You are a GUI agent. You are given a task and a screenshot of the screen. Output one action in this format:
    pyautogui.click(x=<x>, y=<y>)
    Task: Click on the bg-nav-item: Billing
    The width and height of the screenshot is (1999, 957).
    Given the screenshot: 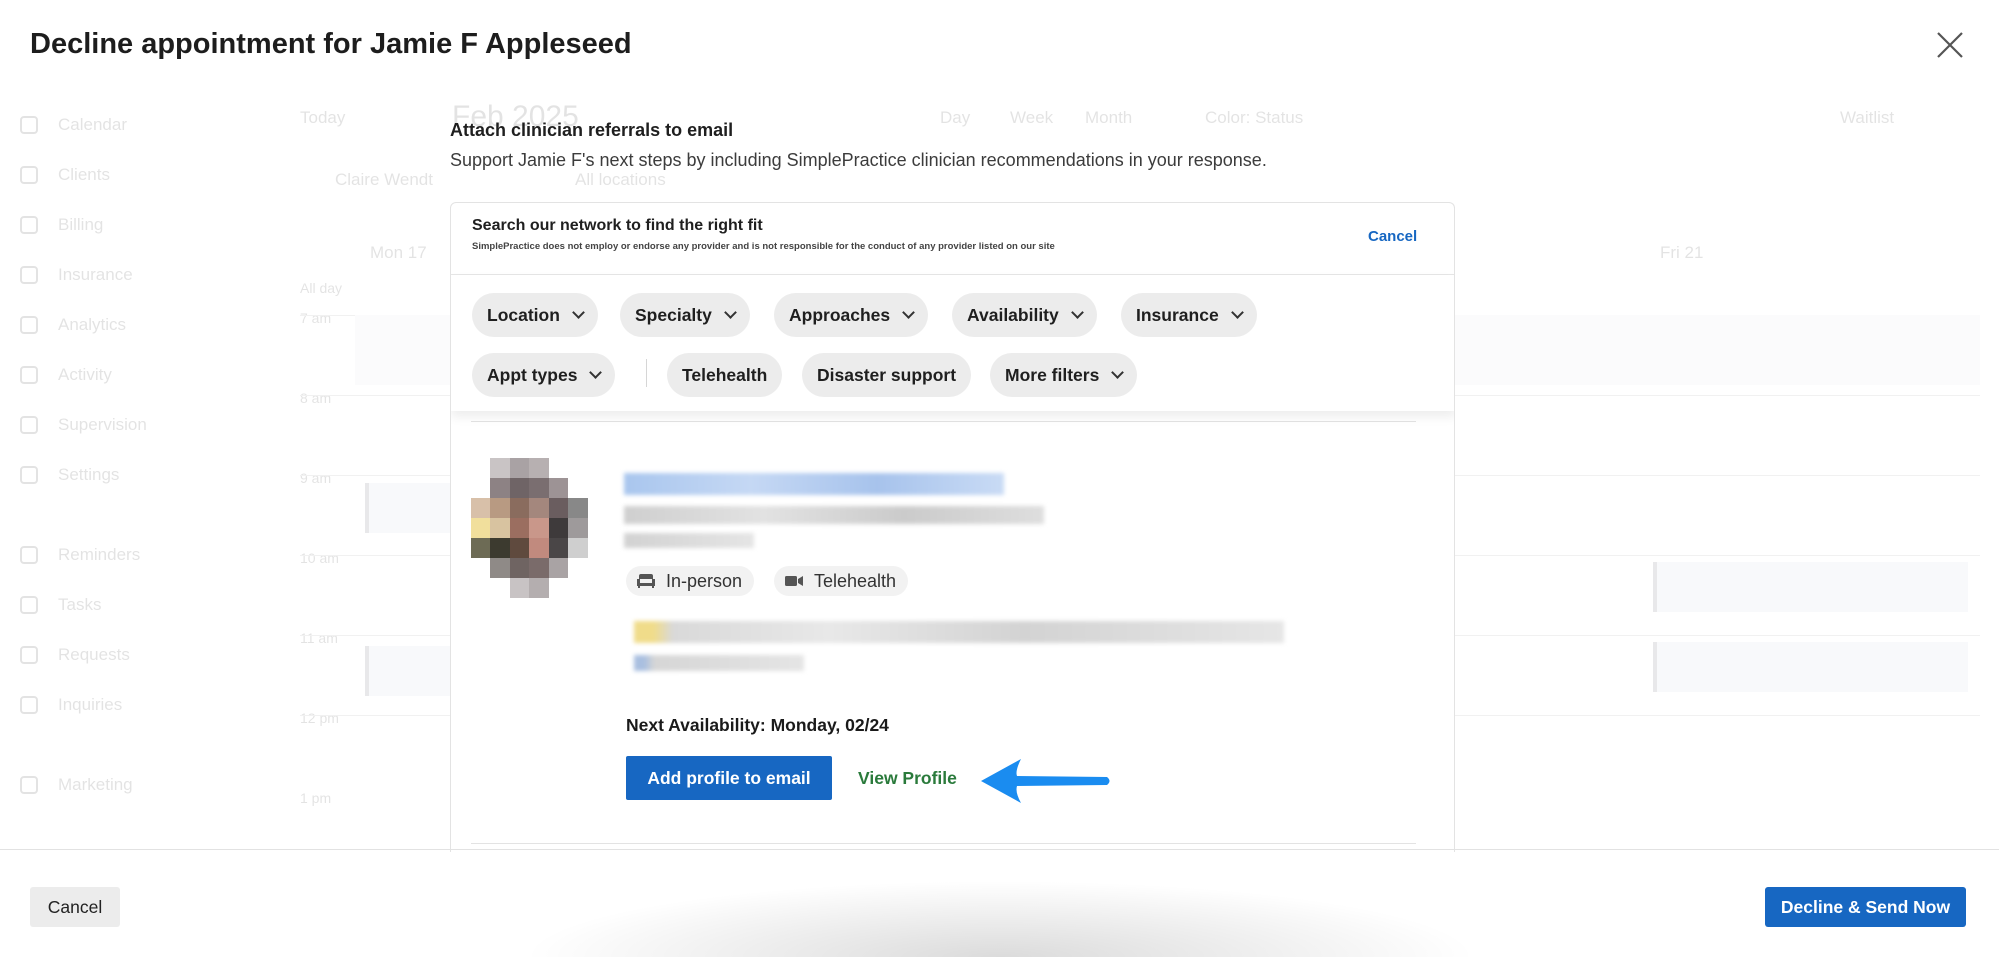 What is the action you would take?
    pyautogui.click(x=130, y=225)
    